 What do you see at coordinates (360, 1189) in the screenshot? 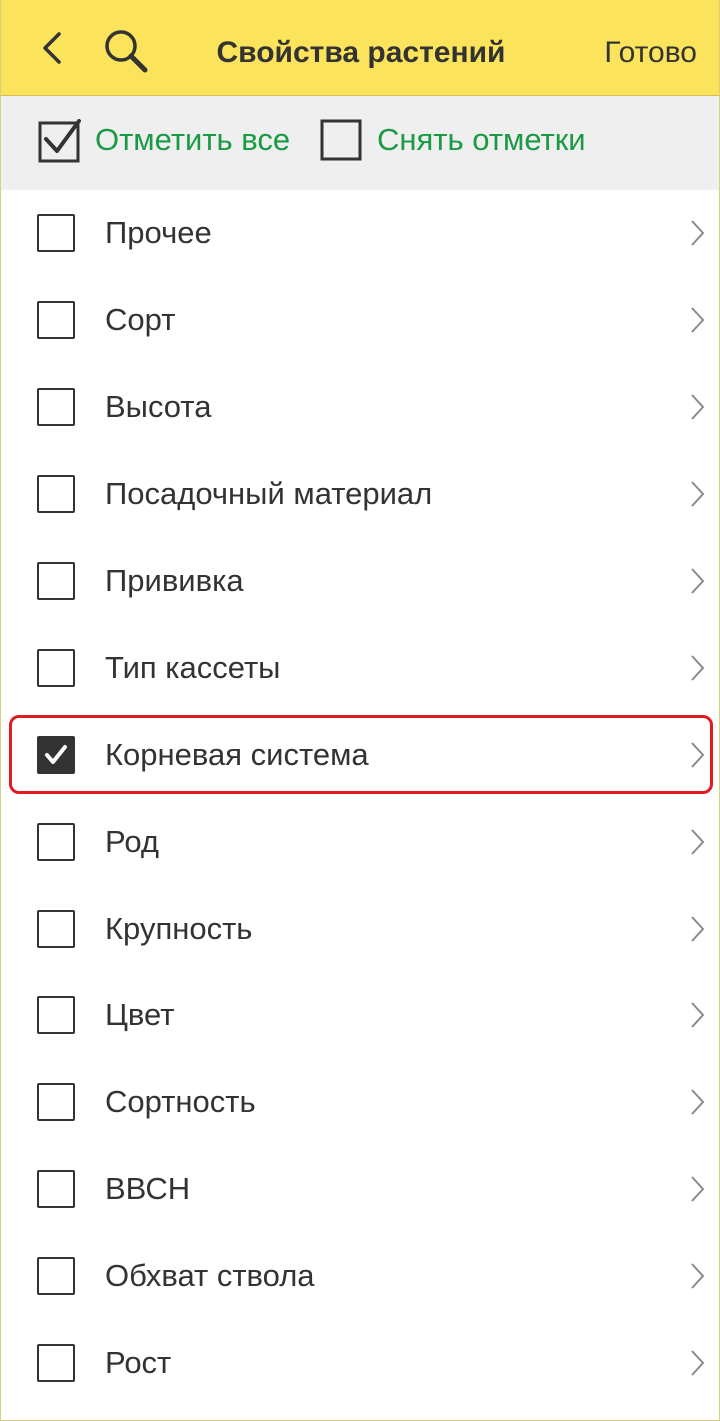
I see `list-item: ВВСН` at bounding box center [360, 1189].